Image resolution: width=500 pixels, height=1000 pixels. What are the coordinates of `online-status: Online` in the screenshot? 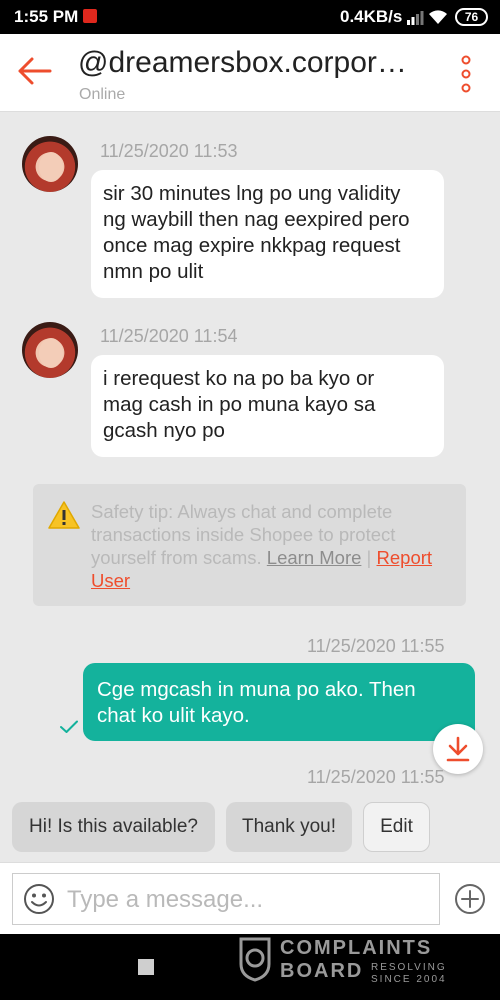 It's located at (102, 94).